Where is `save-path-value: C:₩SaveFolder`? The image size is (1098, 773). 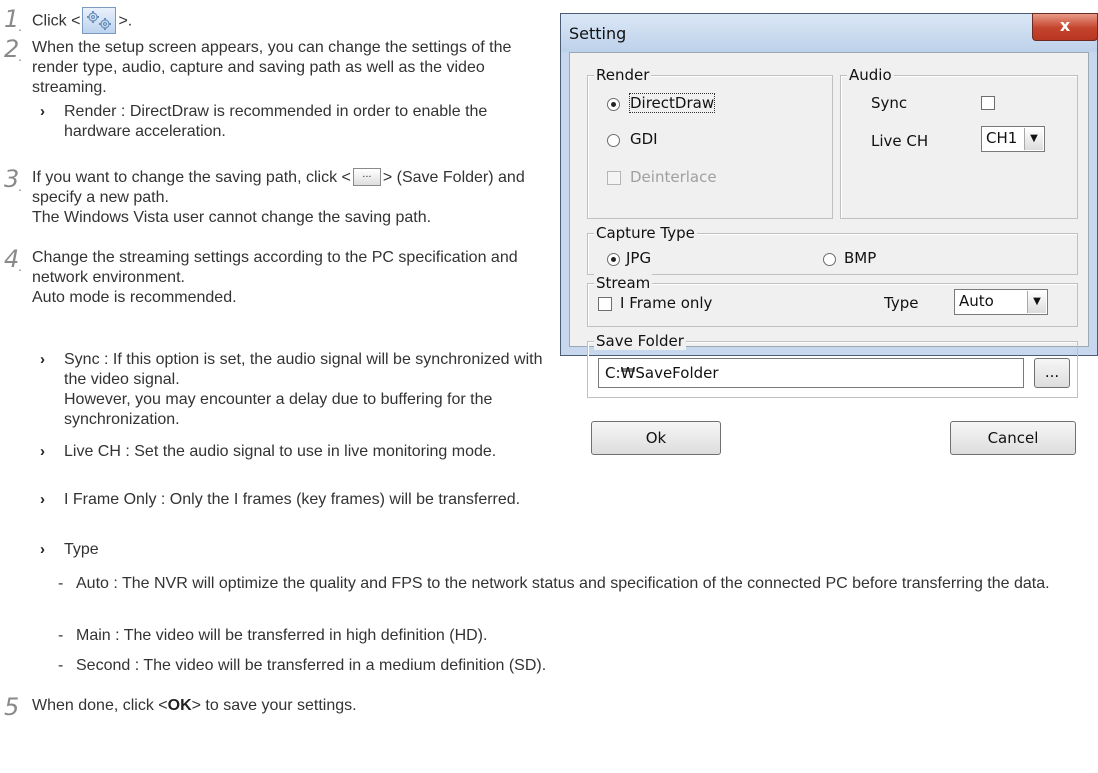
save-path-value: C:₩SaveFolder is located at coordinates (662, 373).